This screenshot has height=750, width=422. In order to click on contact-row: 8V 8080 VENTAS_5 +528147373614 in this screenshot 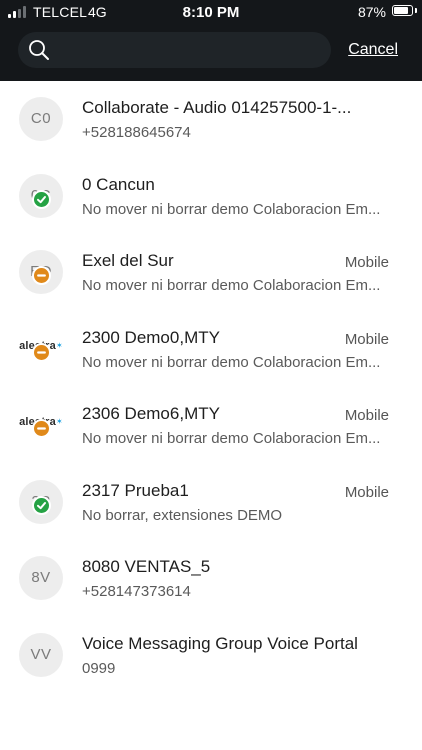, I will do `click(211, 578)`.